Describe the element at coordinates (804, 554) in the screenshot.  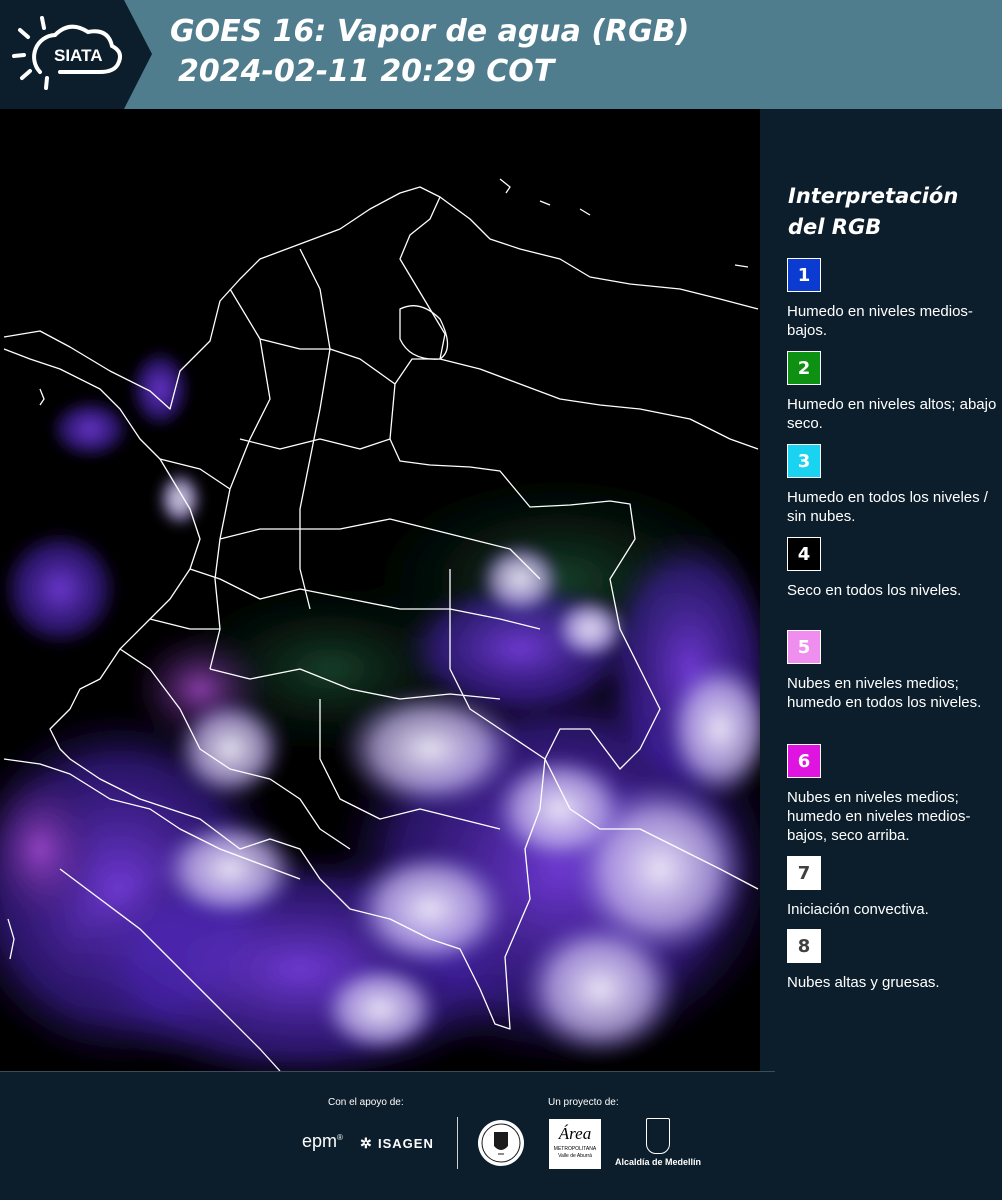
I see `legend-swatch: 4` at that location.